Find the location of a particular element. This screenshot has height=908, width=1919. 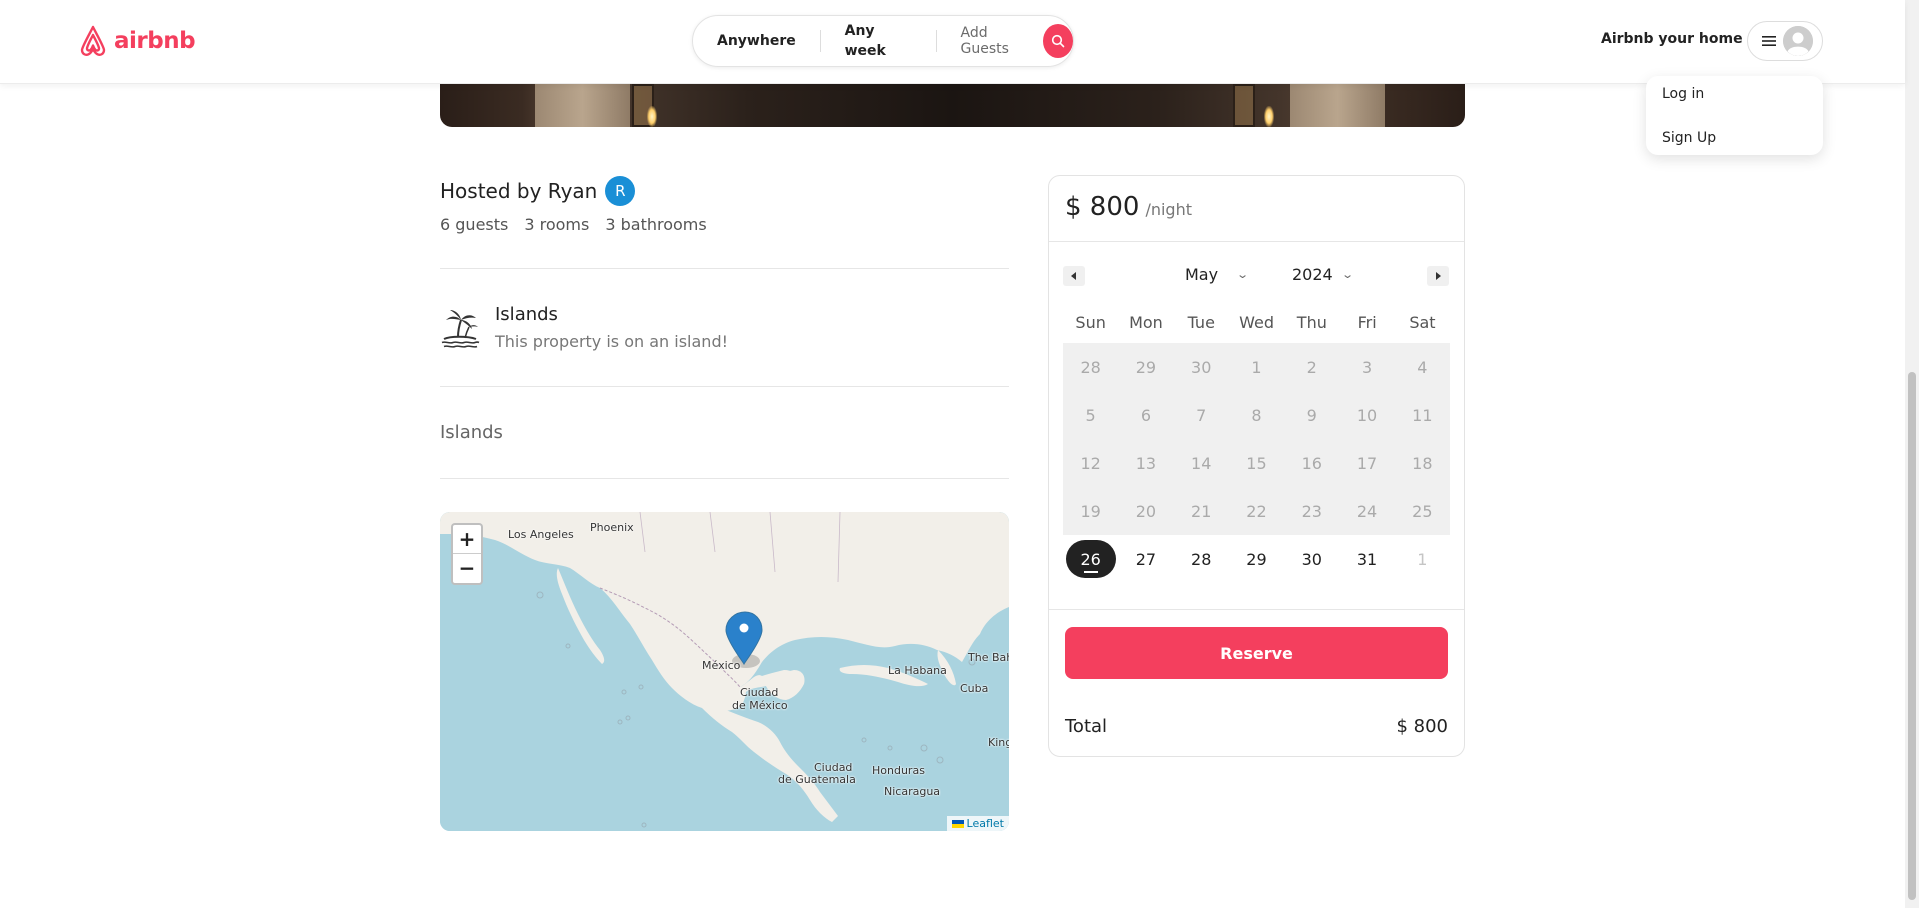

selected-day-label: 26 is located at coordinates (1090, 559).